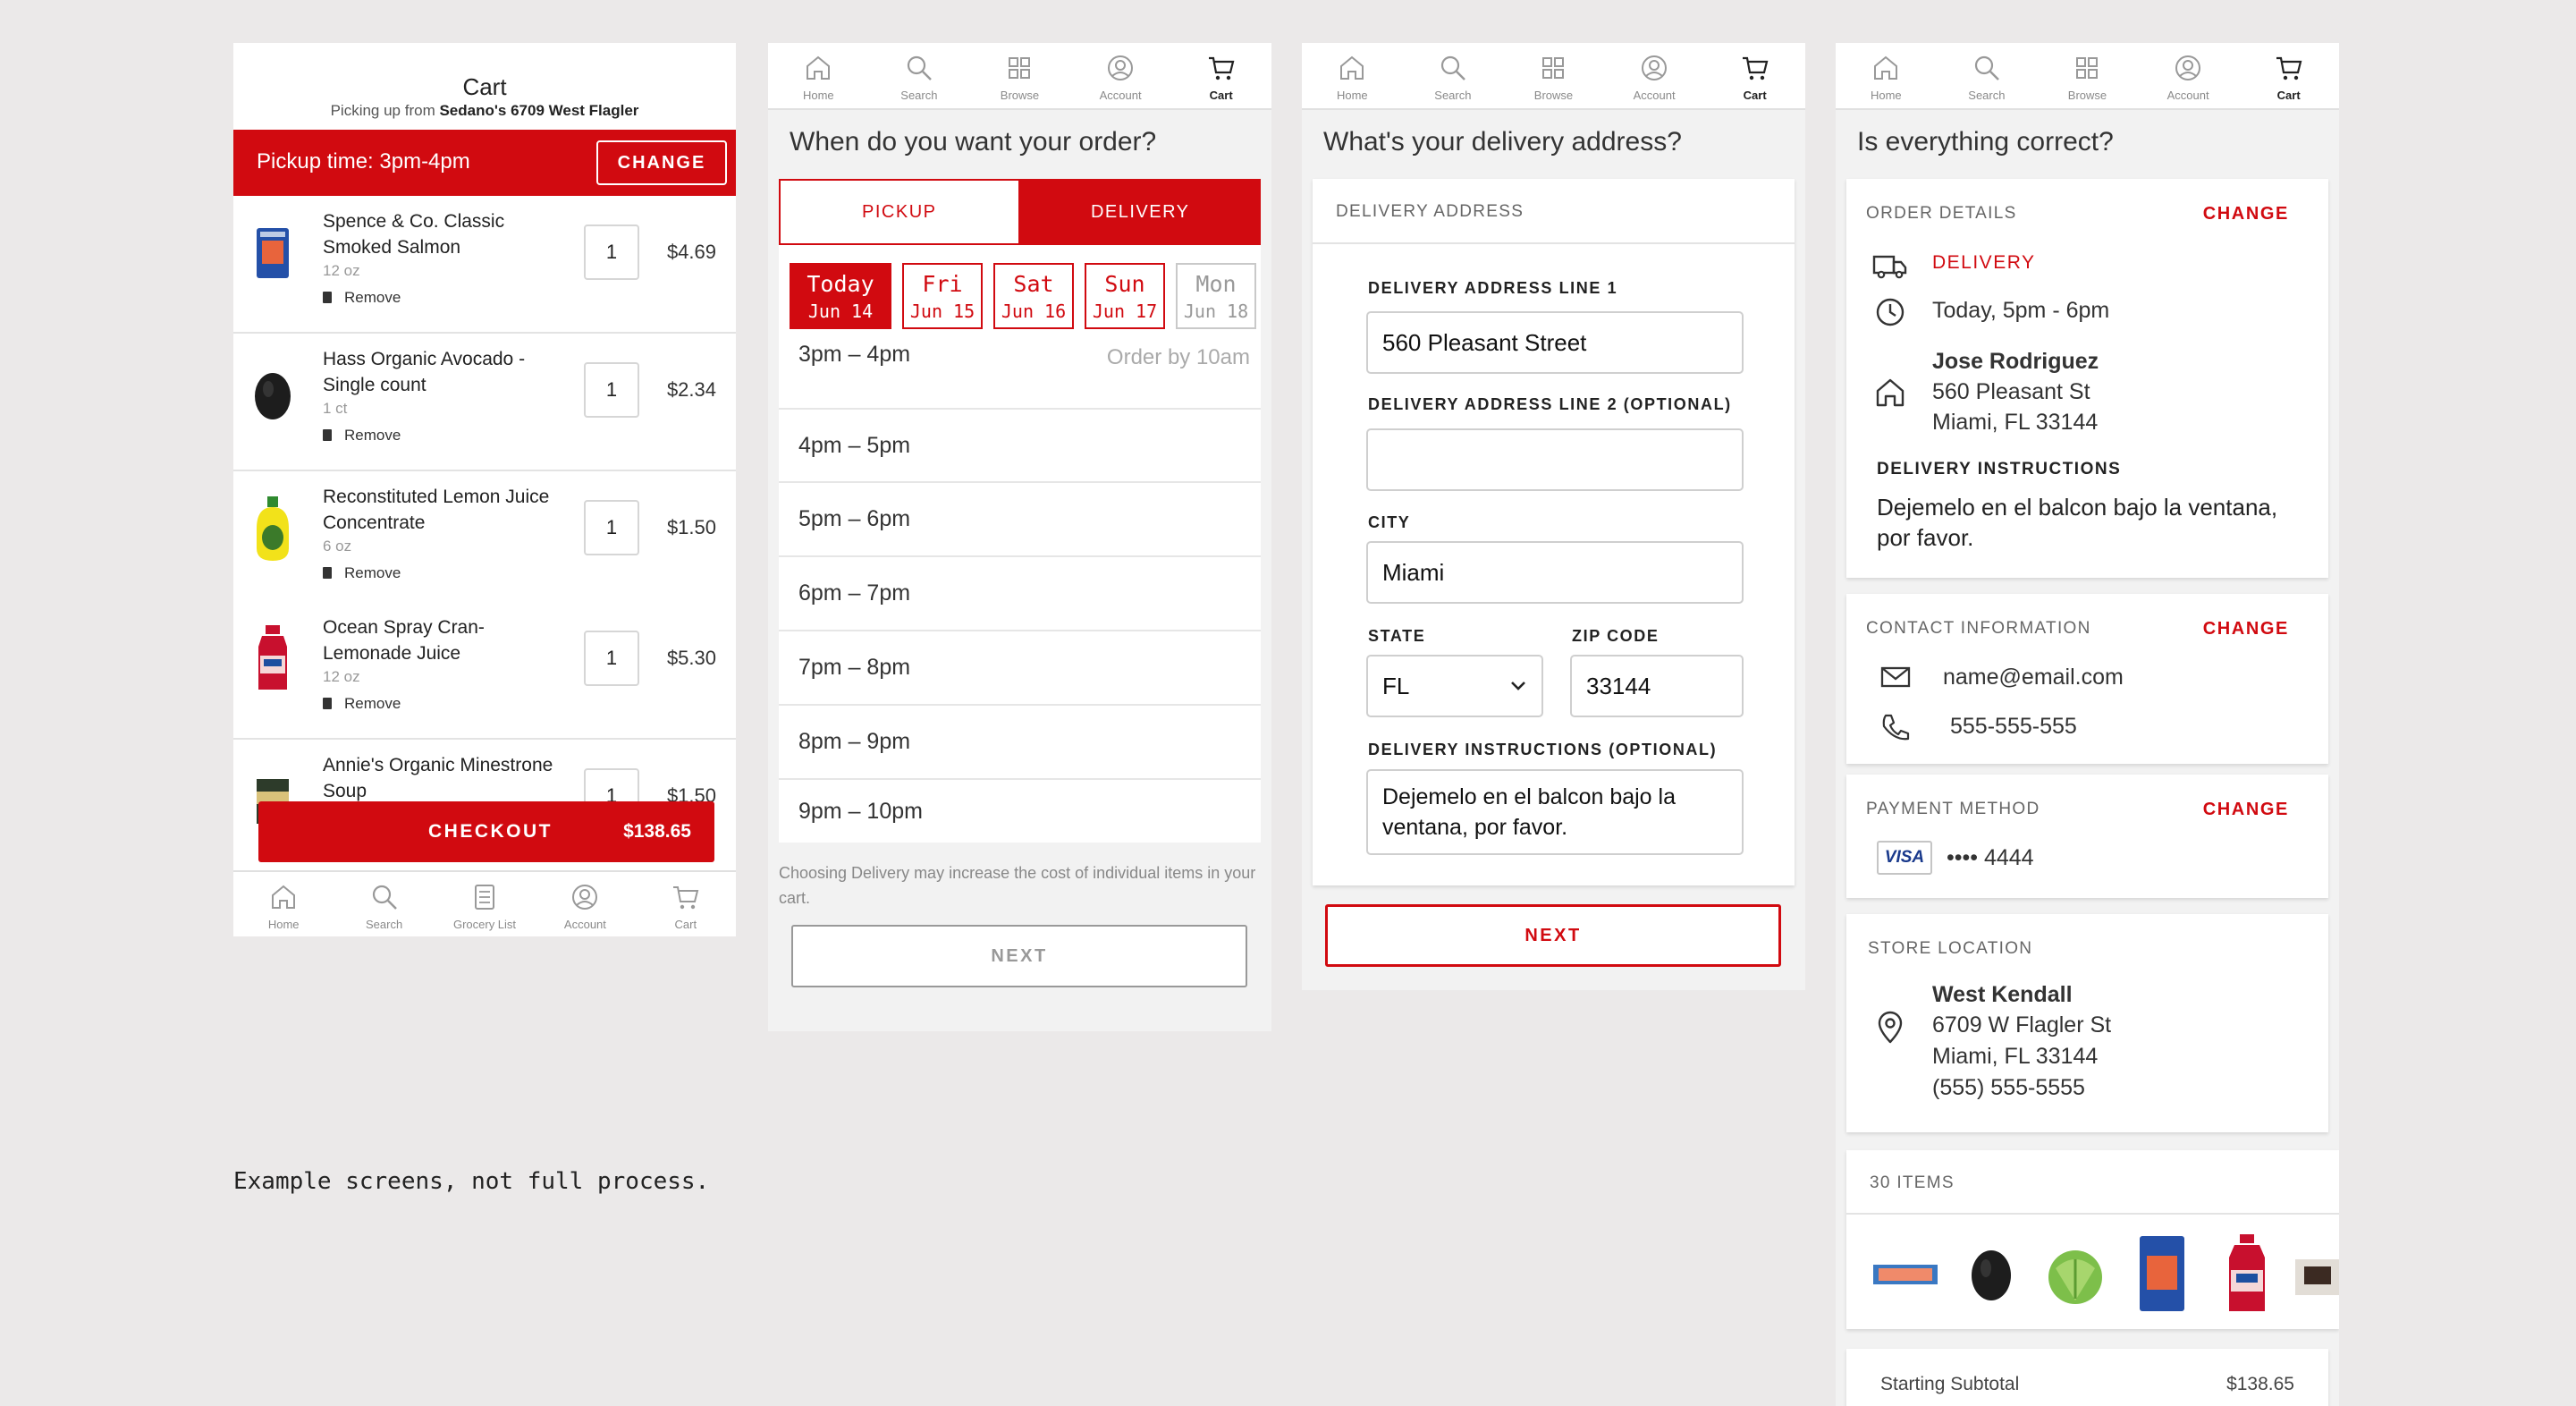 The height and width of the screenshot is (1406, 2576). I want to click on line1-label: DELIVERY ADDRESS LINE 1, so click(1493, 288).